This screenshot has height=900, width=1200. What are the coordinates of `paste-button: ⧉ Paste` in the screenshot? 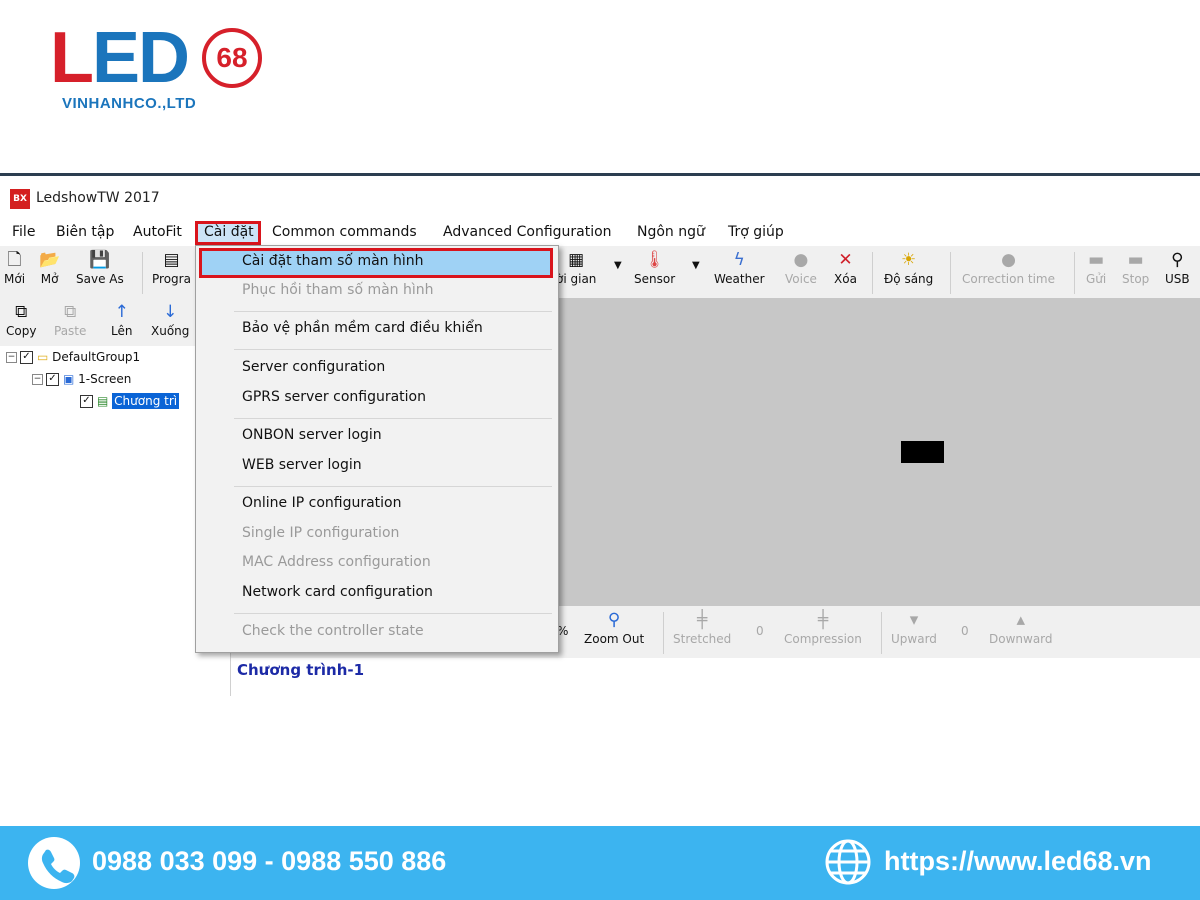 It's located at (70, 320).